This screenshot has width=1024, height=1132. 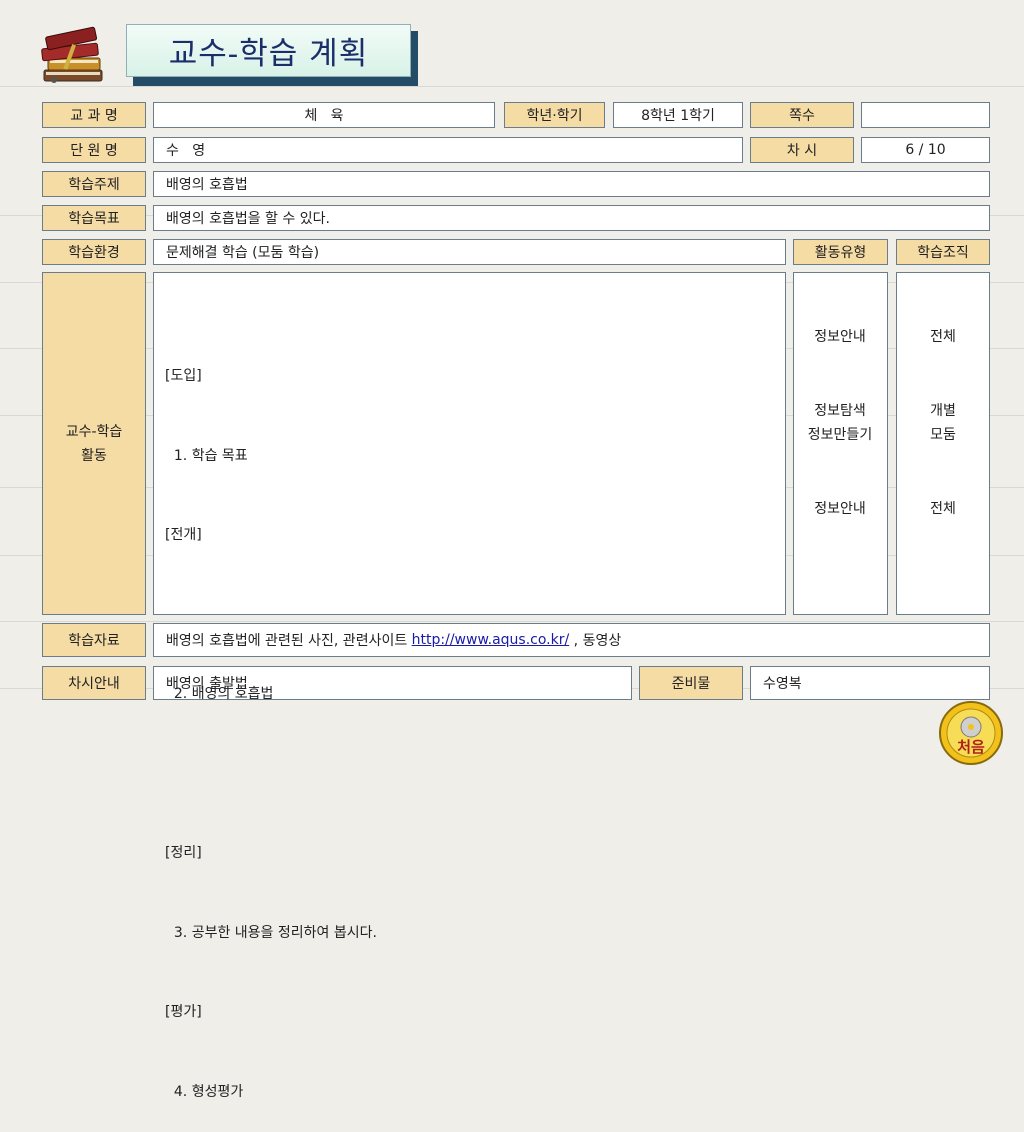 What do you see at coordinates (94, 443) in the screenshot?
I see `activity-label: 교수-학습 활동` at bounding box center [94, 443].